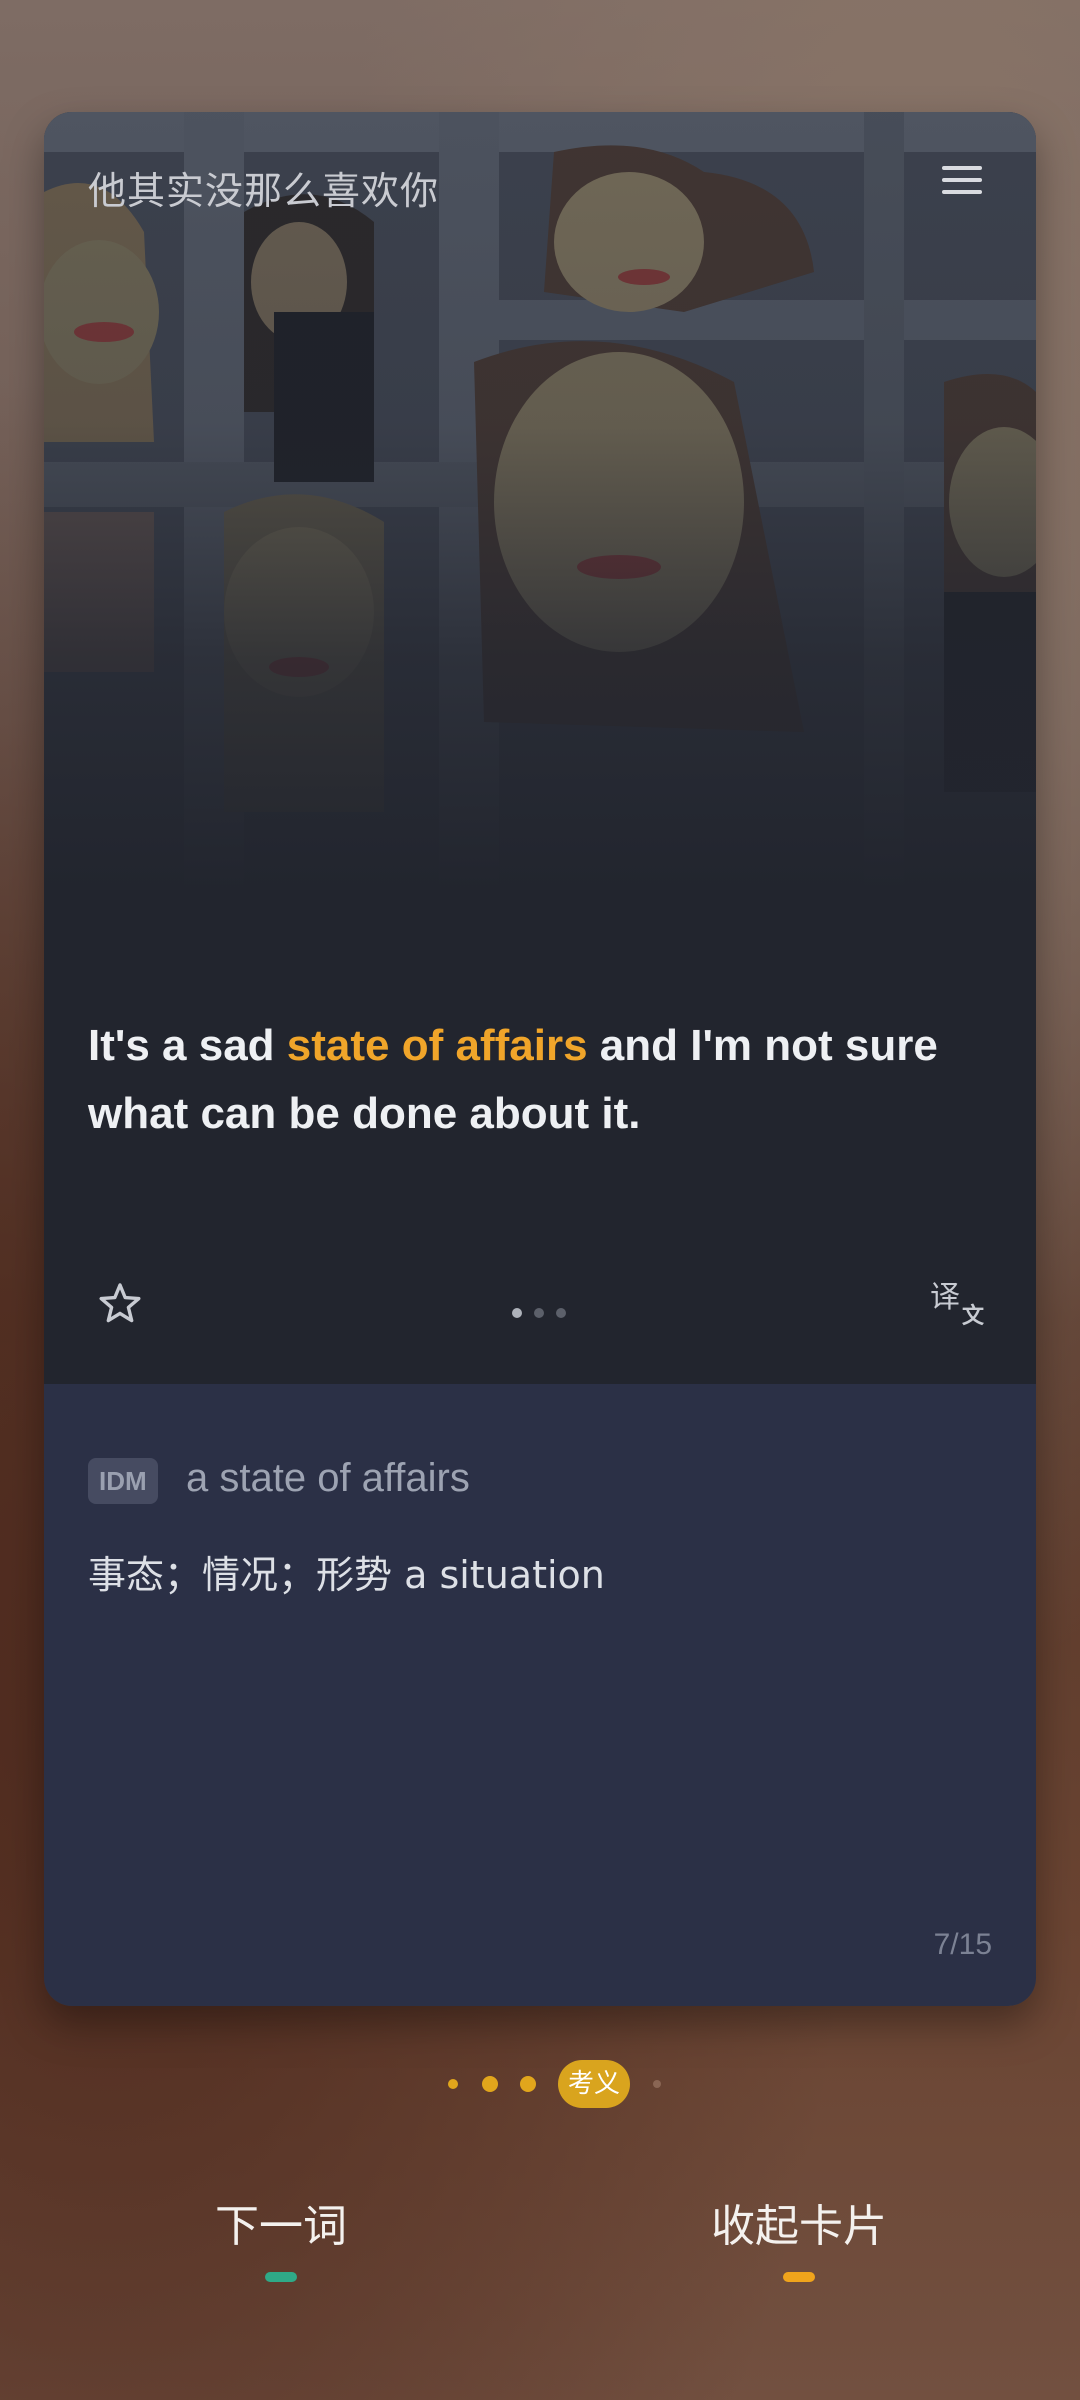  Describe the element at coordinates (962, 1944) in the screenshot. I see `card-counter: 7/15` at that location.